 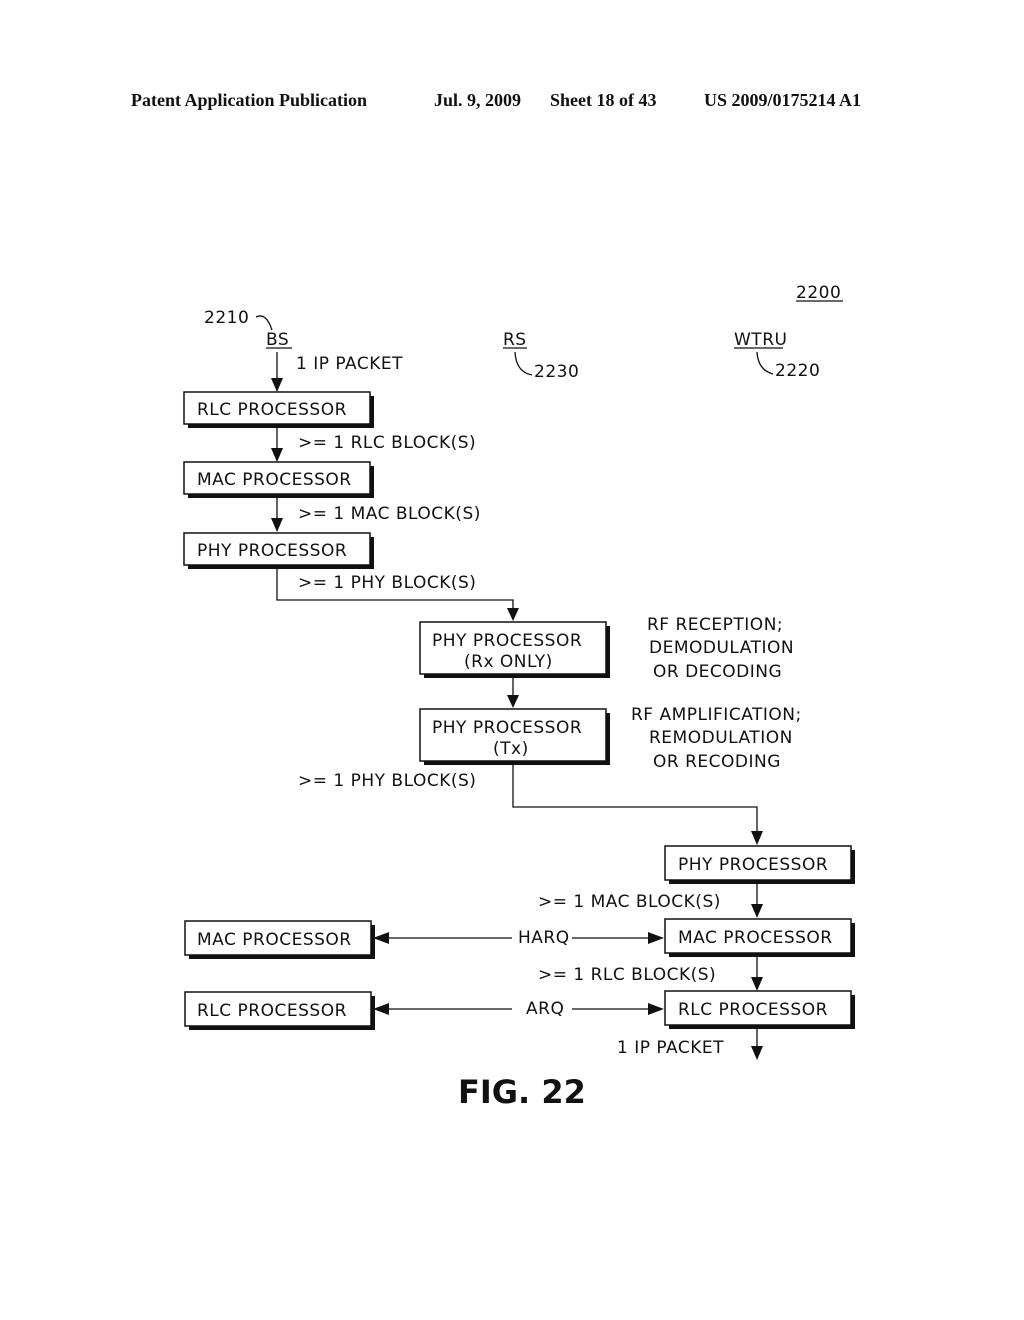 I want to click on wtru-rlc-blocks-label: >= 1 RLC BLOCK(S), so click(x=627, y=975).